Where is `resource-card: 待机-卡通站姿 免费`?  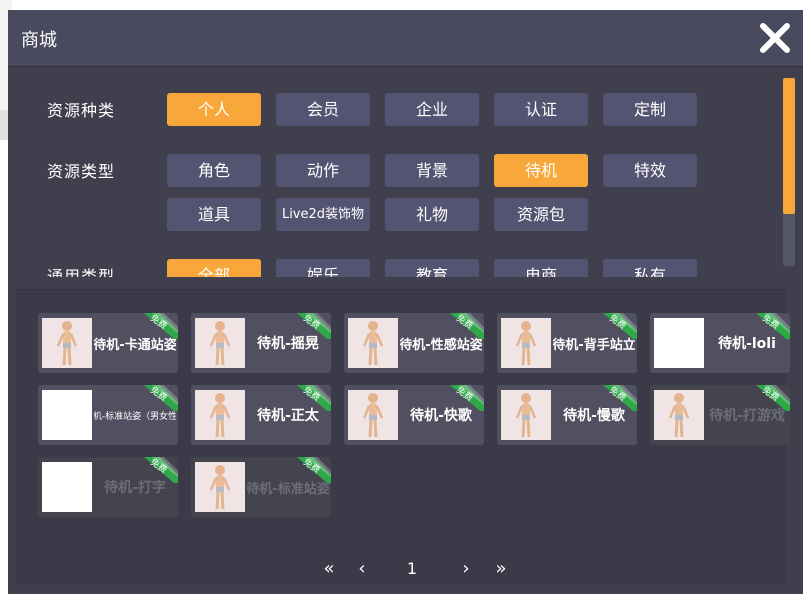
resource-card: 待机-卡通站姿 免费 is located at coordinates (108, 343).